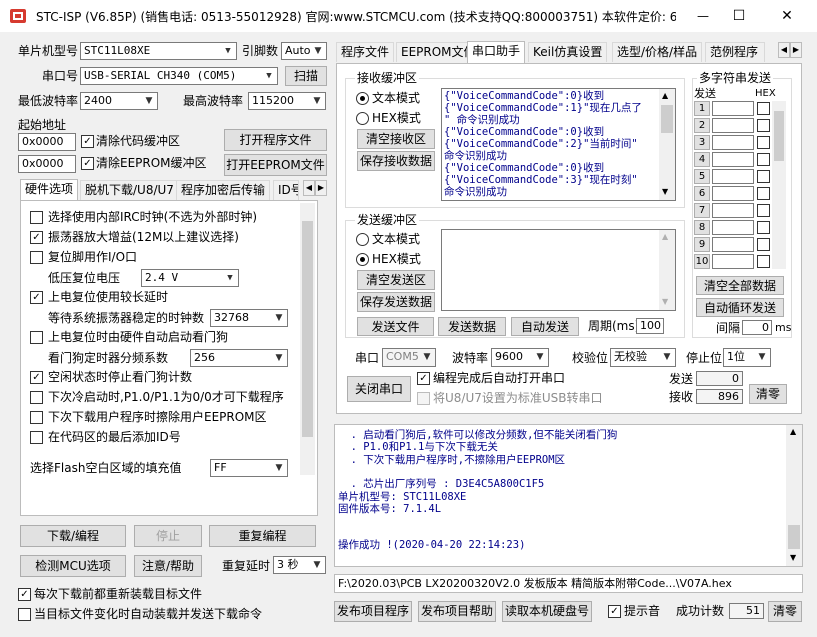 Image resolution: width=817 pixels, height=637 pixels. Describe the element at coordinates (129, 190) in the screenshot. I see `tab-offline: 脱机下载/U8/U7` at that location.